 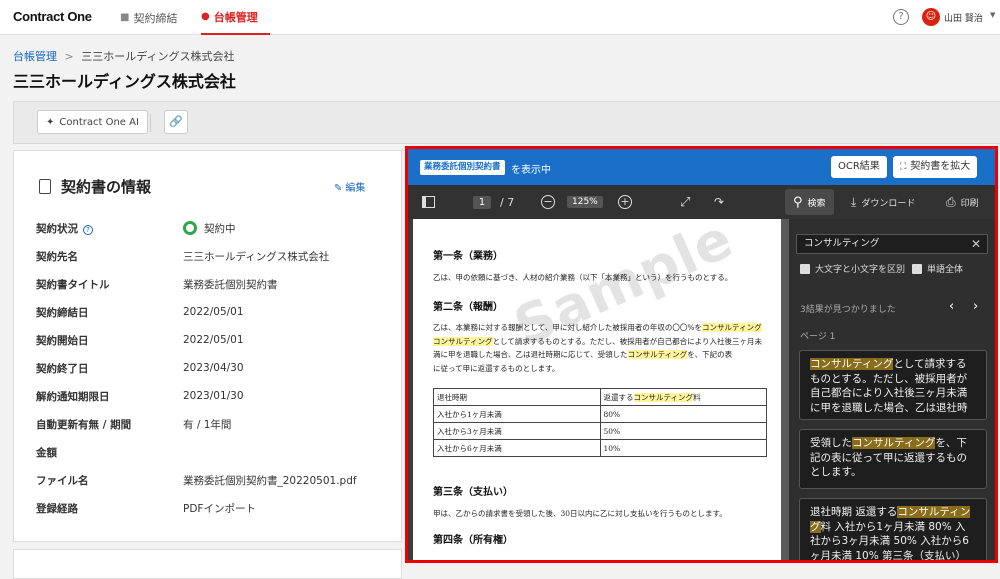 I want to click on page-total: / 7, so click(x=507, y=202).